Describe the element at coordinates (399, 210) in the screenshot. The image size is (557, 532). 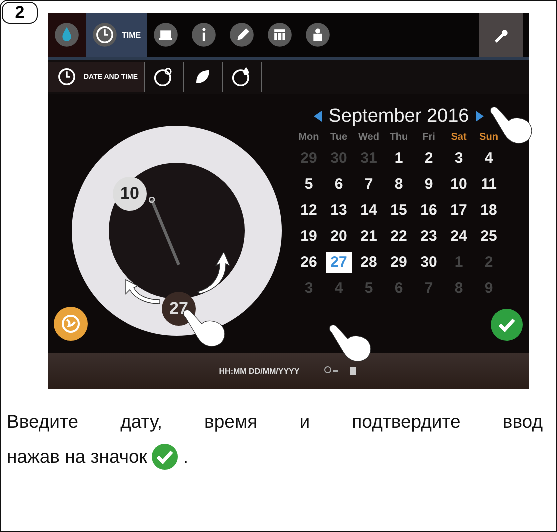
I see `calendar-day: 15` at that location.